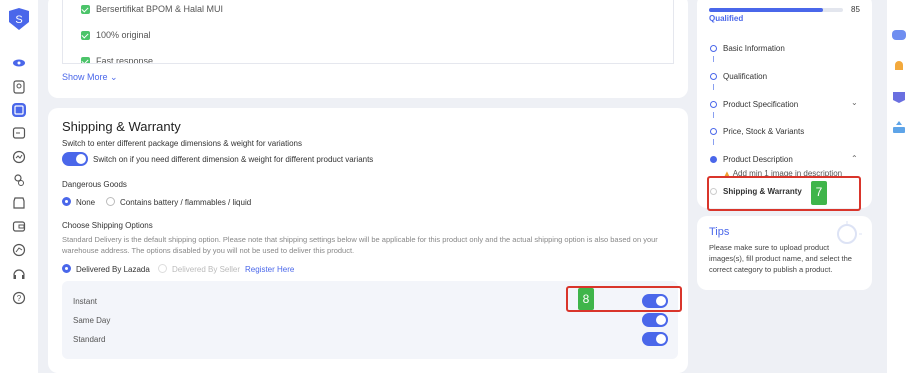  I want to click on svg-text: S, so click(18, 20).